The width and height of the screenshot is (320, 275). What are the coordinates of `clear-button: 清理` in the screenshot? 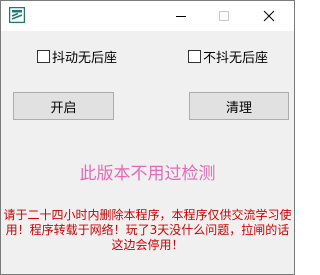 It's located at (239, 106).